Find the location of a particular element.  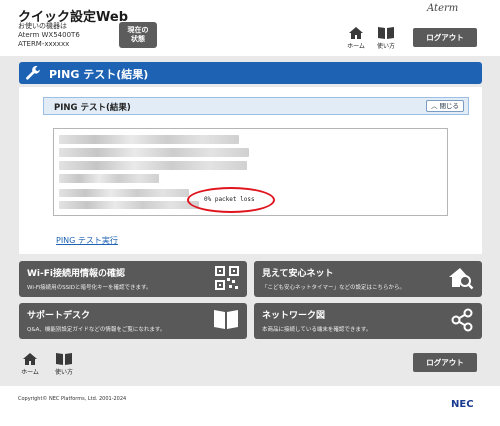

tile-desc: Q&A、機能別設定ガイドなどの情報をご覧になれます。 is located at coordinates (96, 330).